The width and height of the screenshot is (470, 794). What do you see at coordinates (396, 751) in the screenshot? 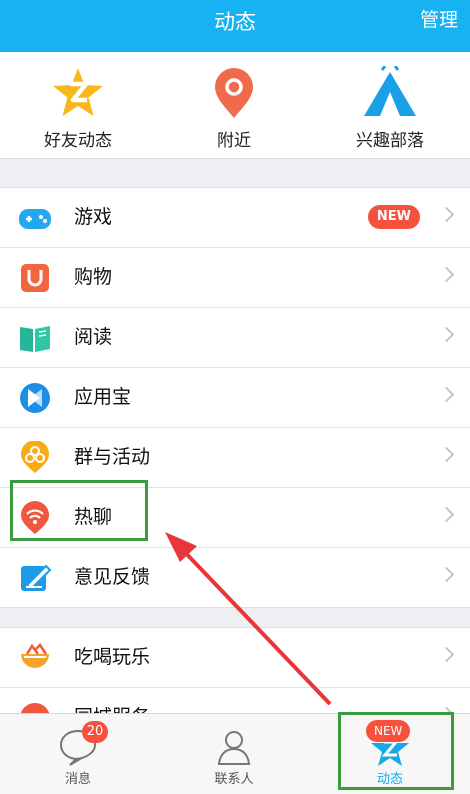
I see `highlight-box-feed-tab` at bounding box center [396, 751].